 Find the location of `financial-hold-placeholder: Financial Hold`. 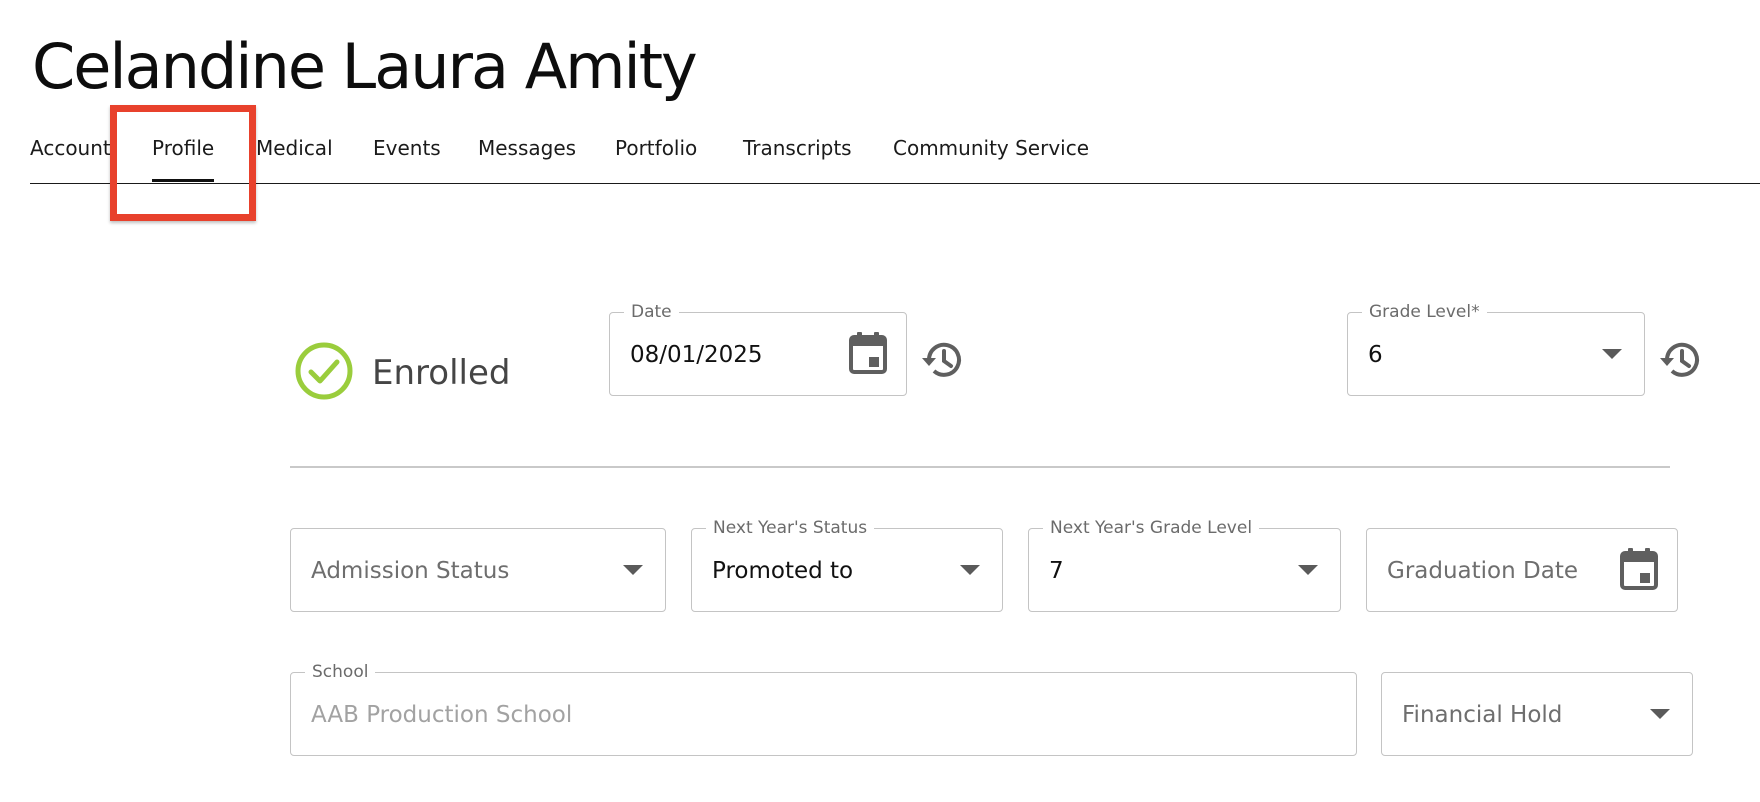

financial-hold-placeholder: Financial Hold is located at coordinates (1482, 715).